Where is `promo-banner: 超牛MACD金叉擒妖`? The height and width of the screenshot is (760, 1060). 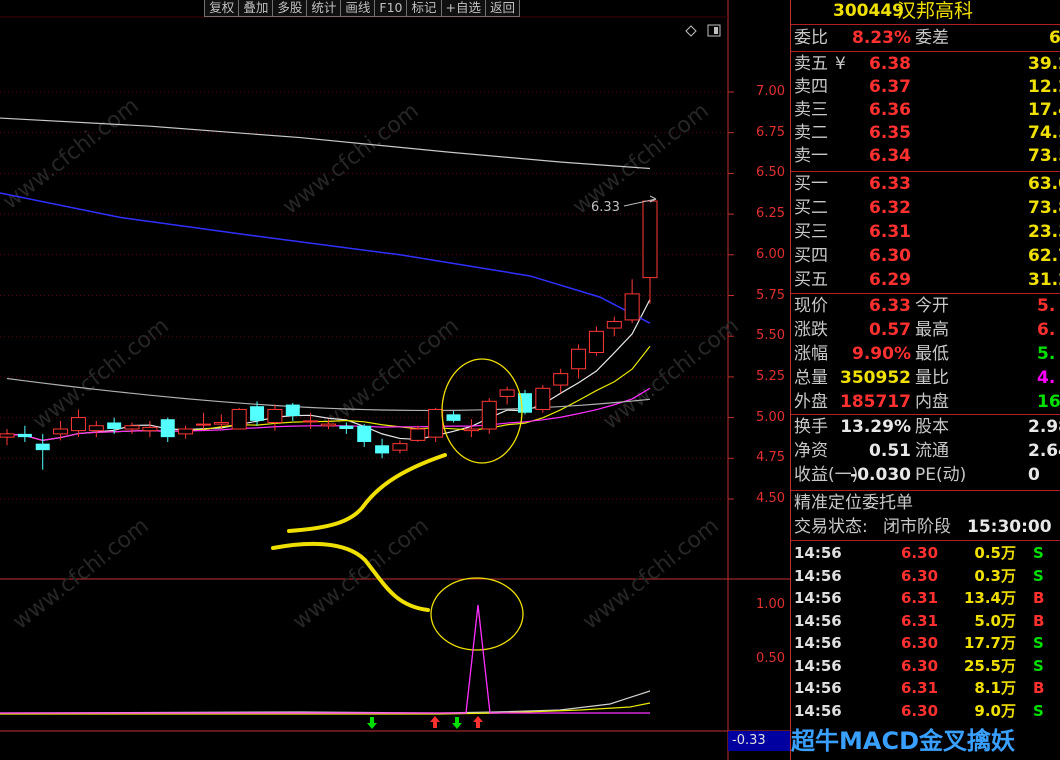
promo-banner: 超牛MACD金叉擒妖 is located at coordinates (903, 741).